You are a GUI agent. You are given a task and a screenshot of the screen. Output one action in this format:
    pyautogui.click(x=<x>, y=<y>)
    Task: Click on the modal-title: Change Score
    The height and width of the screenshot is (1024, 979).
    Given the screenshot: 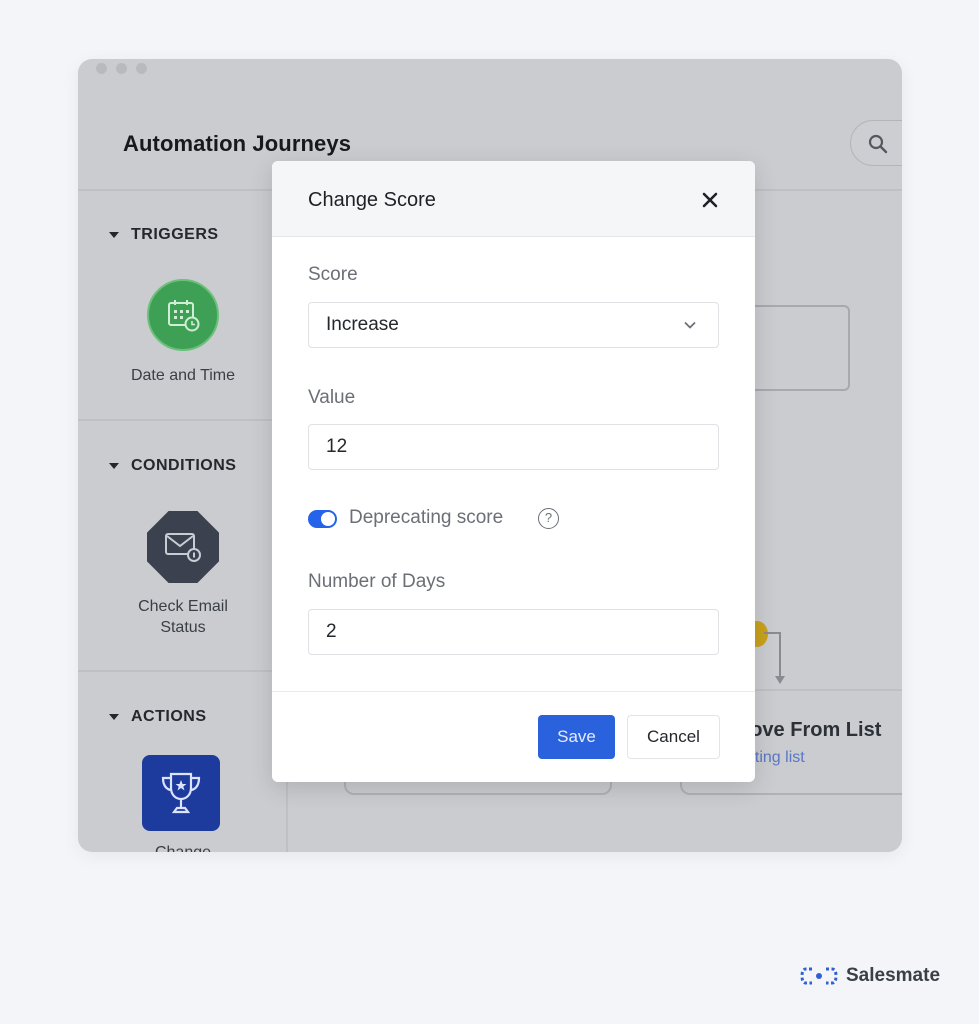 What is the action you would take?
    pyautogui.click(x=372, y=200)
    